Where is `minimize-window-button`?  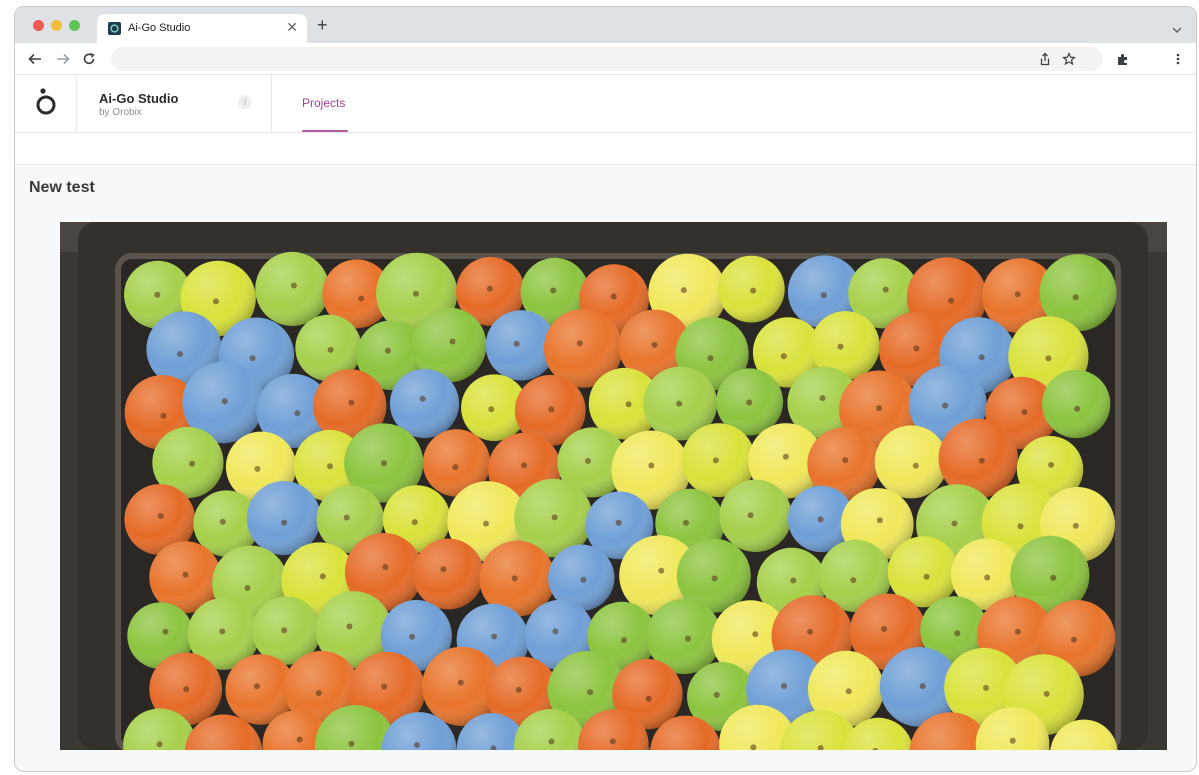 minimize-window-button is located at coordinates (56, 25).